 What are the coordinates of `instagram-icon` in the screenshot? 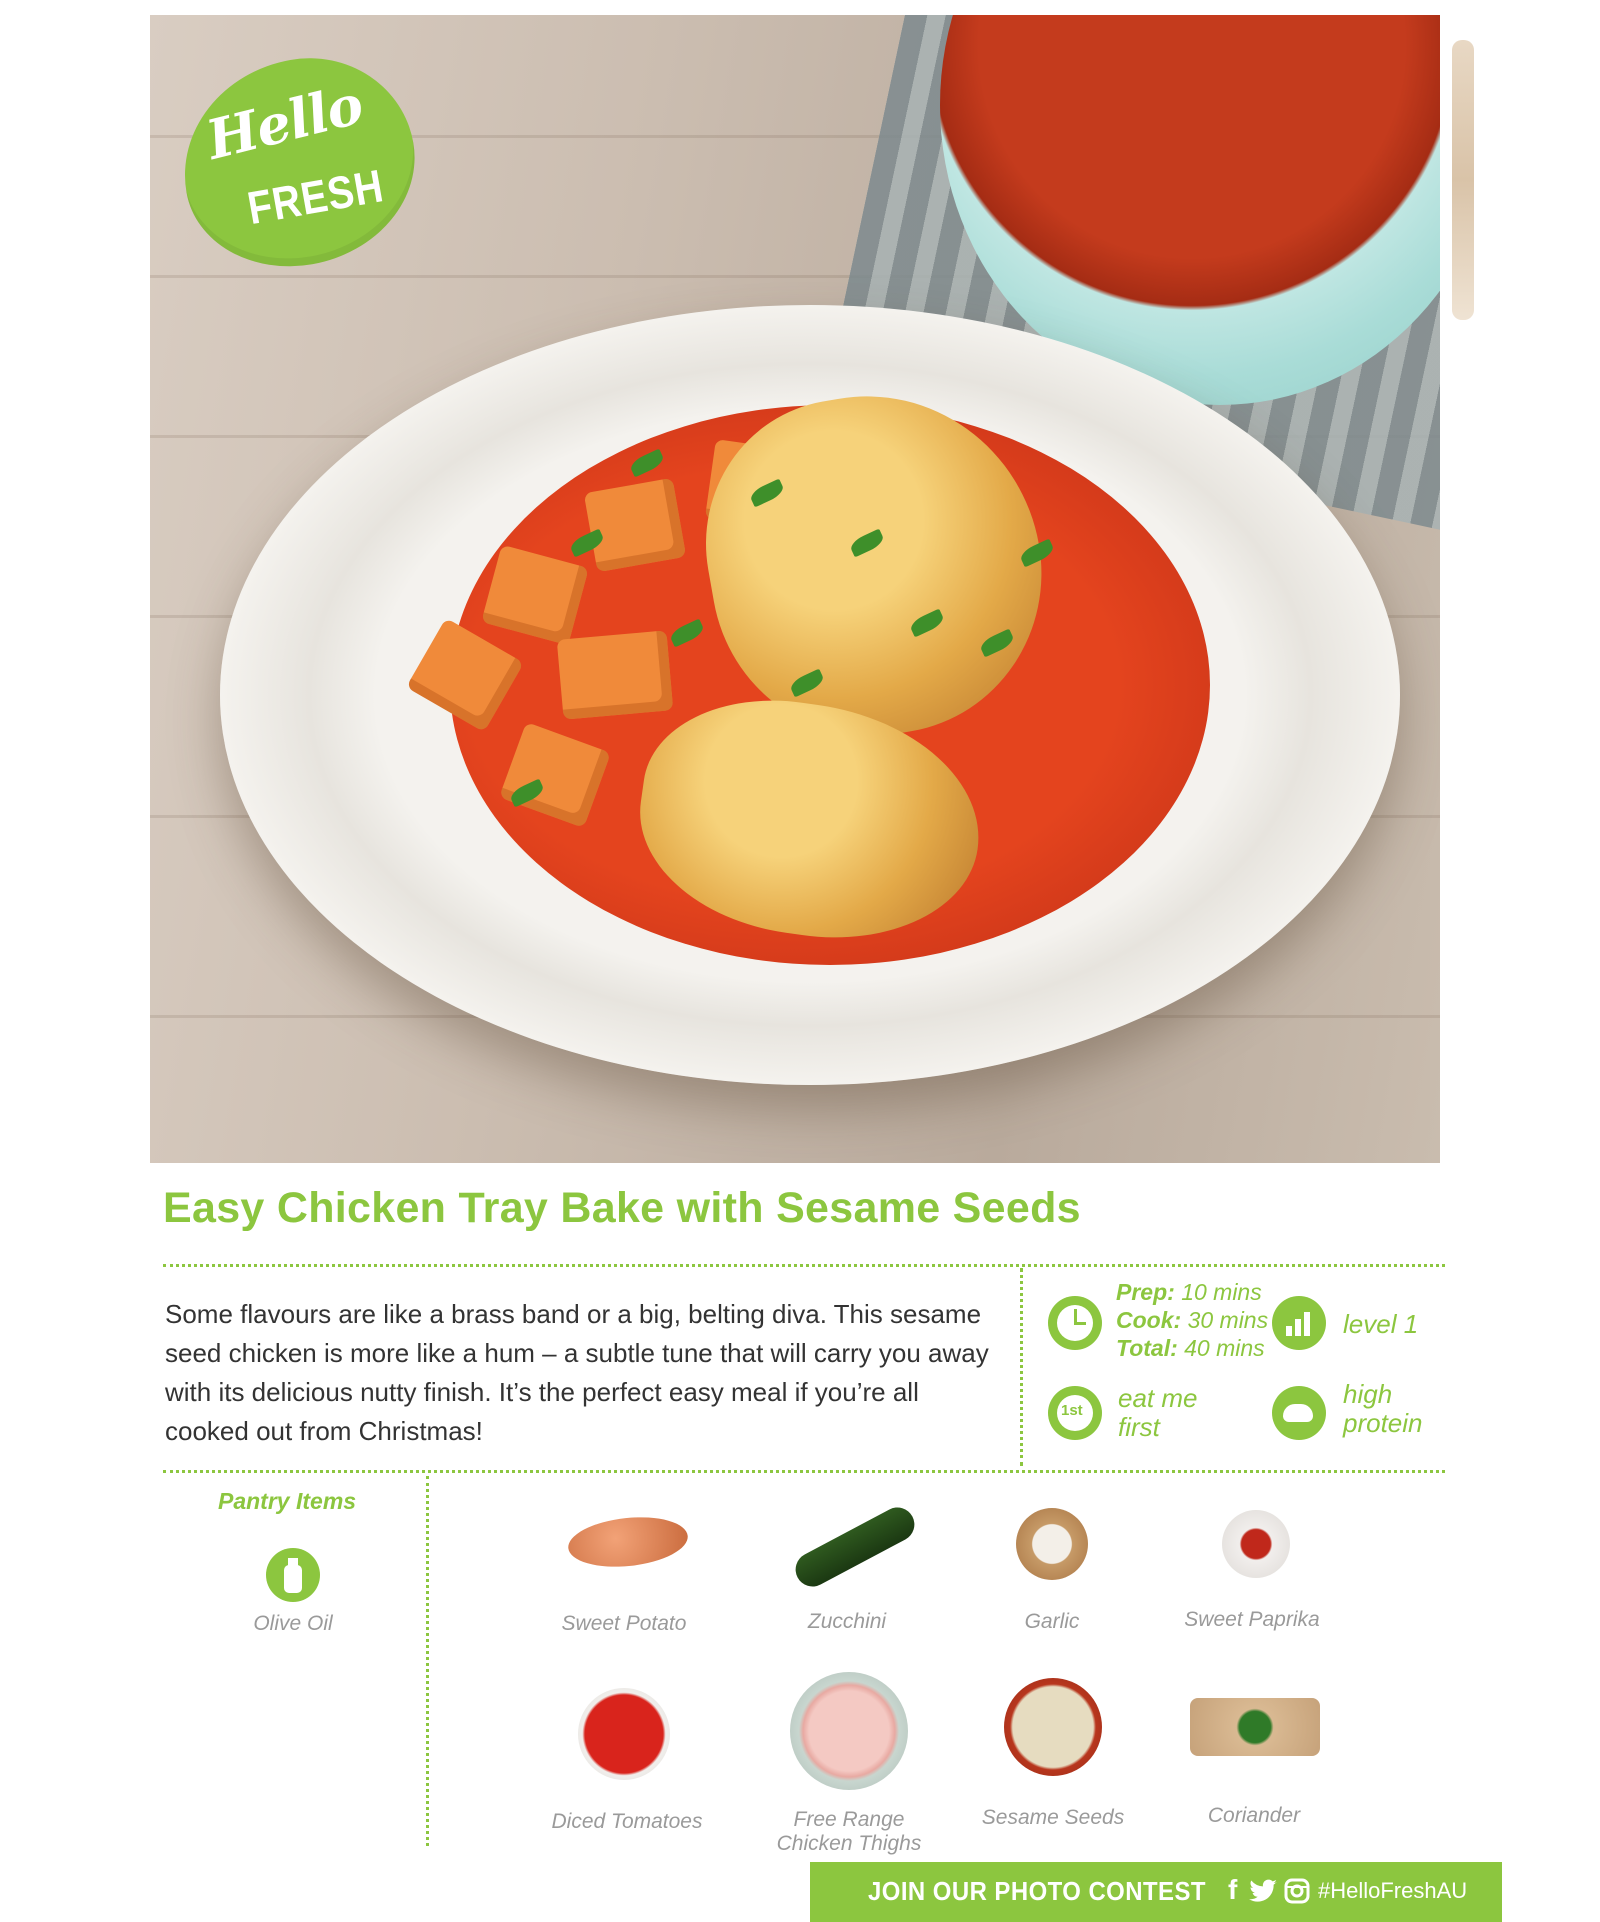 It's located at (1297, 1891).